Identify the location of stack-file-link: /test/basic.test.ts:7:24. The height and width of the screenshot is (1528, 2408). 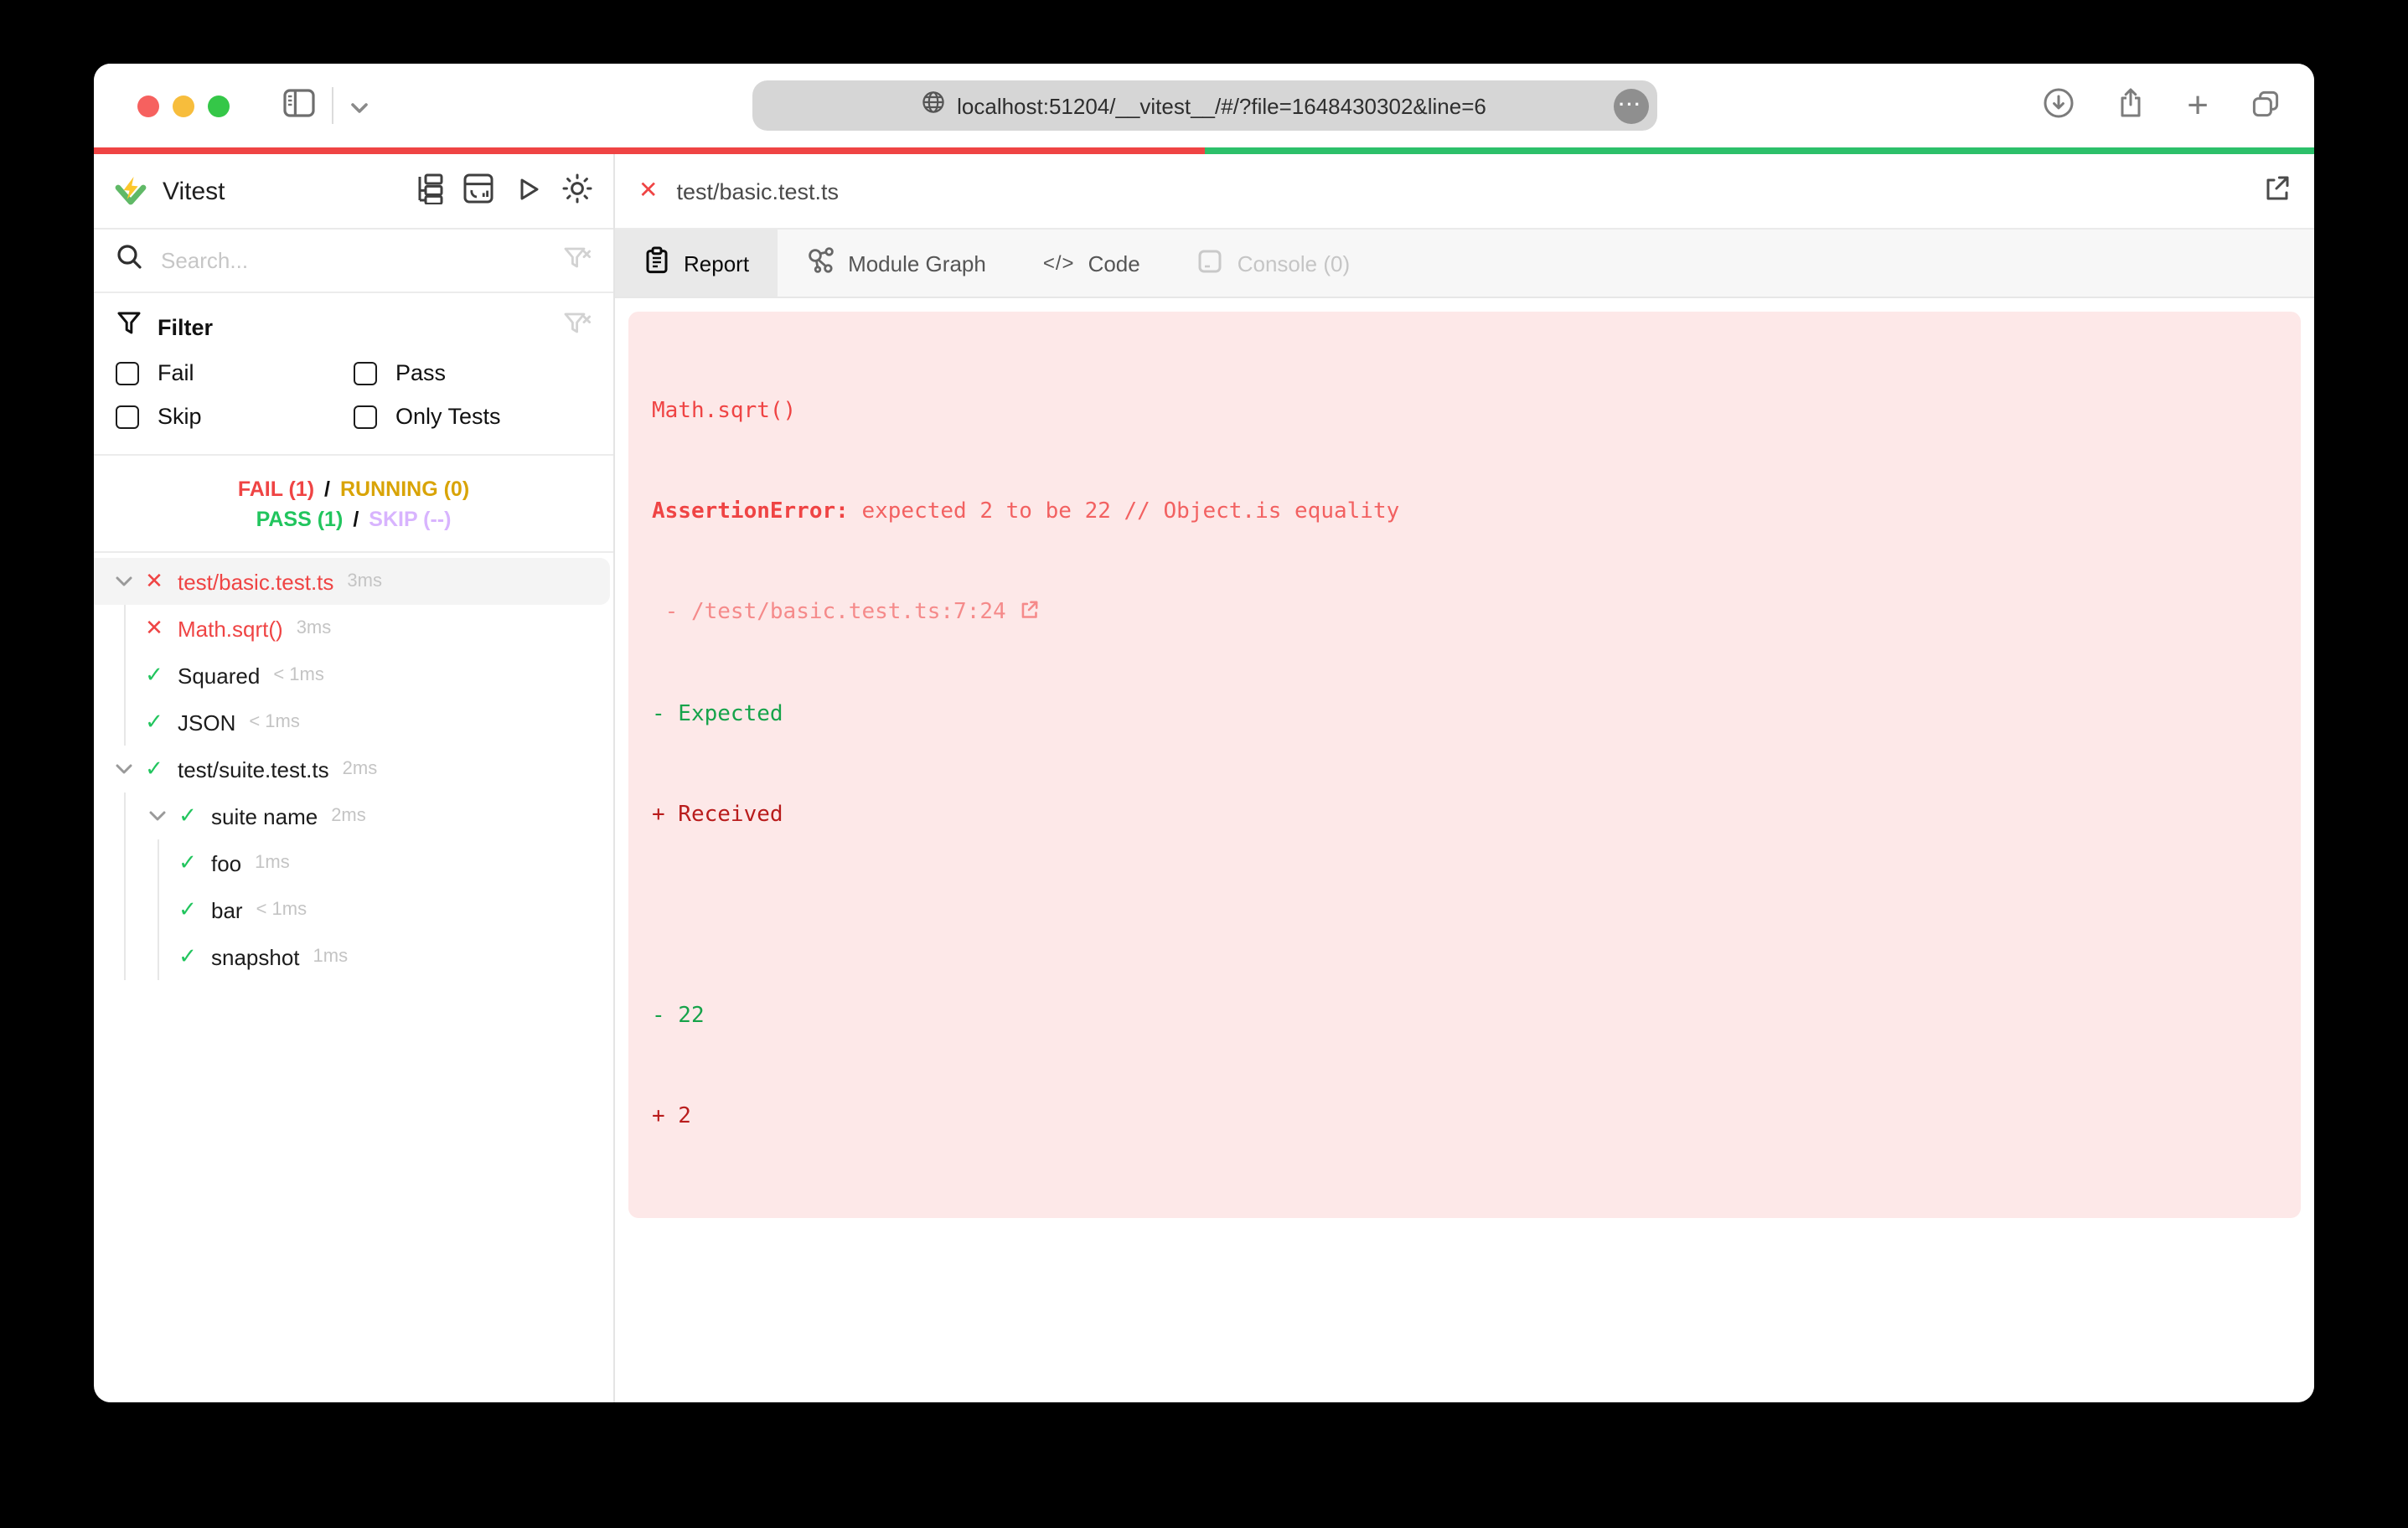
(848, 612).